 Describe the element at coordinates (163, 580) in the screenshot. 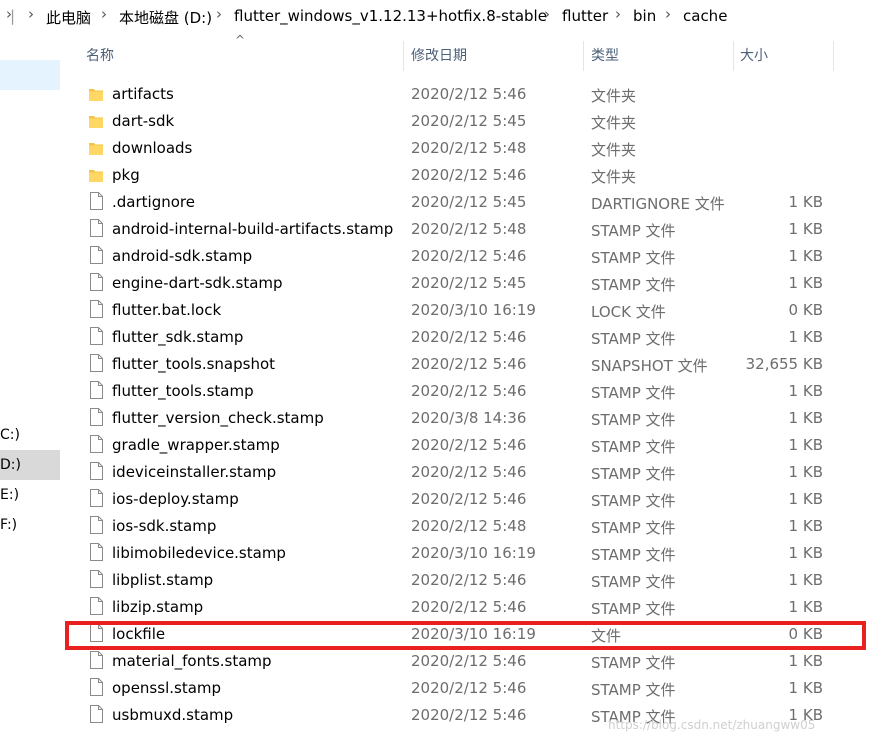

I see `file-name: libplist.stamp` at that location.